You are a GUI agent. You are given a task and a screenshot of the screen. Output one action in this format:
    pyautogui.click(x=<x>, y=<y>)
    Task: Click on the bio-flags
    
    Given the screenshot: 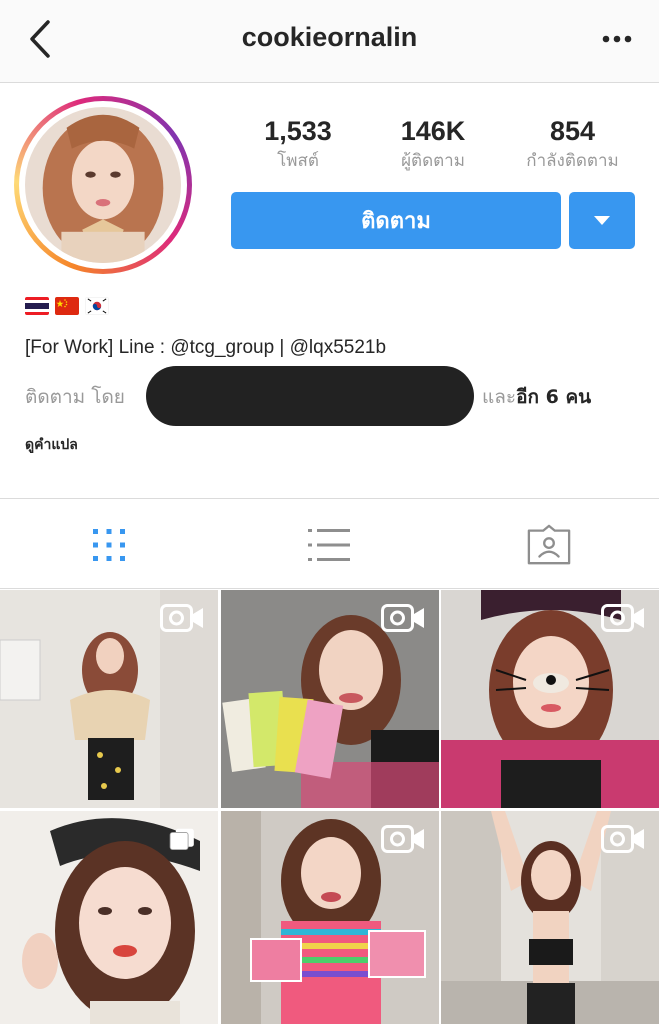 What is the action you would take?
    pyautogui.click(x=67, y=306)
    